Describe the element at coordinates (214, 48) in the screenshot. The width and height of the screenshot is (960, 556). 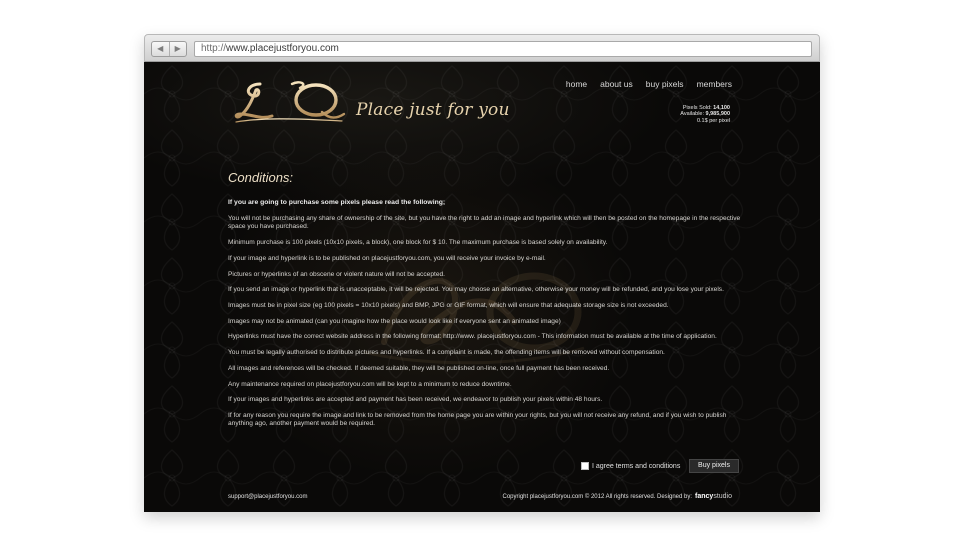
I see `url-scheme: http://` at that location.